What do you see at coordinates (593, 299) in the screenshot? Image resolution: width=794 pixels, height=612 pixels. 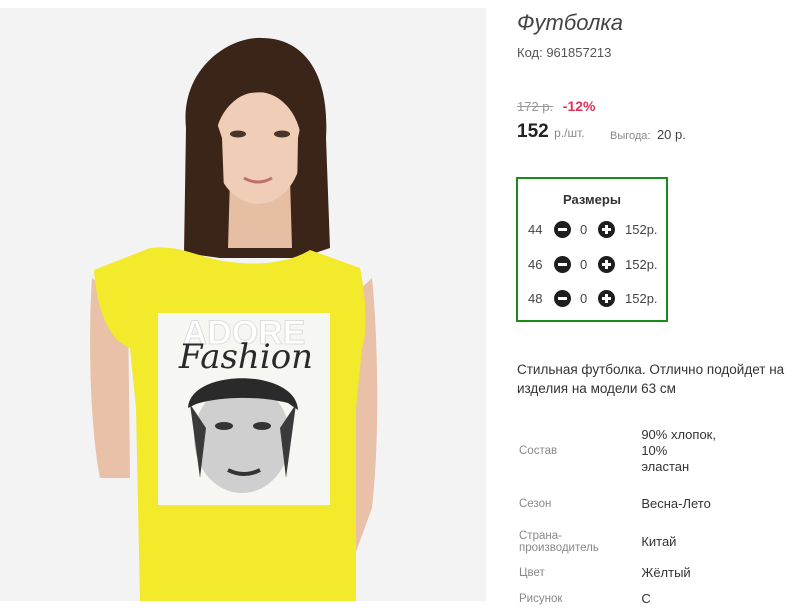 I see `size-row-48: 48 0 152р.` at bounding box center [593, 299].